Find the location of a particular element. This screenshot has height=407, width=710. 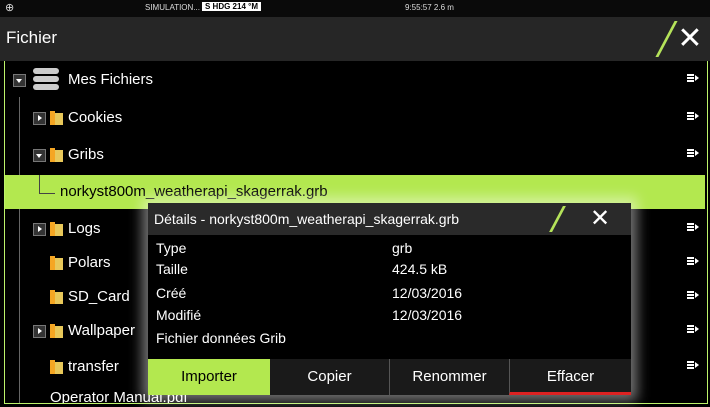

tree-item-label: Gribs is located at coordinates (86, 154).